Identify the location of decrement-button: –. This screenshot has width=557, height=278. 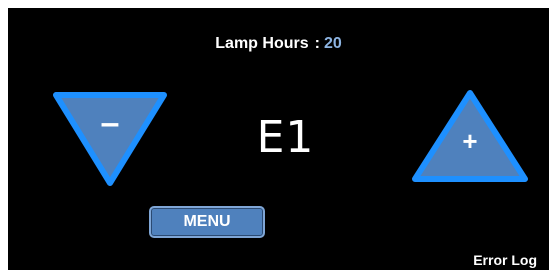
(110, 139).